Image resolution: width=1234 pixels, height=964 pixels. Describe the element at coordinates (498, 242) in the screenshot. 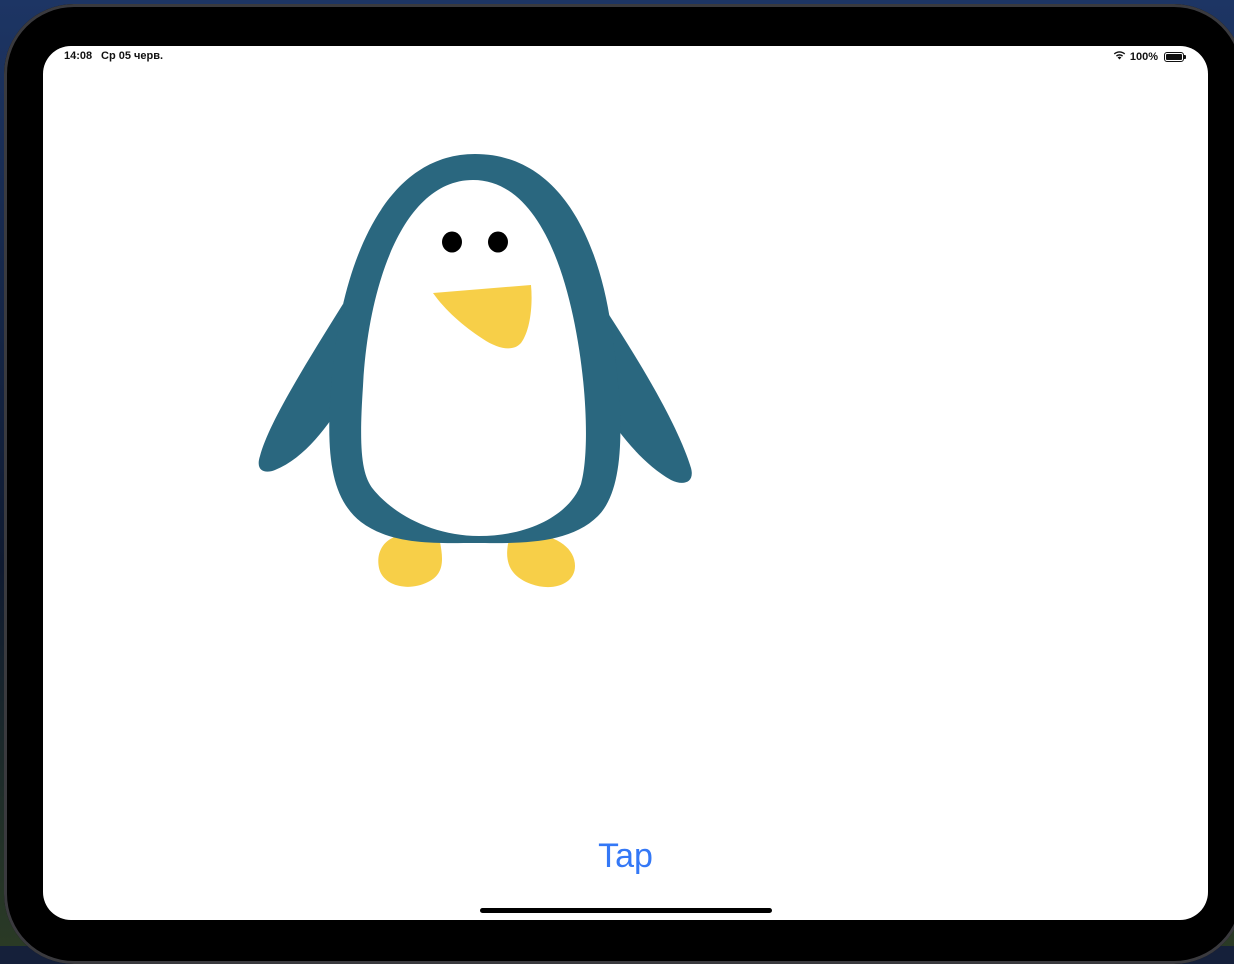

I see `penguin-right-eye` at that location.